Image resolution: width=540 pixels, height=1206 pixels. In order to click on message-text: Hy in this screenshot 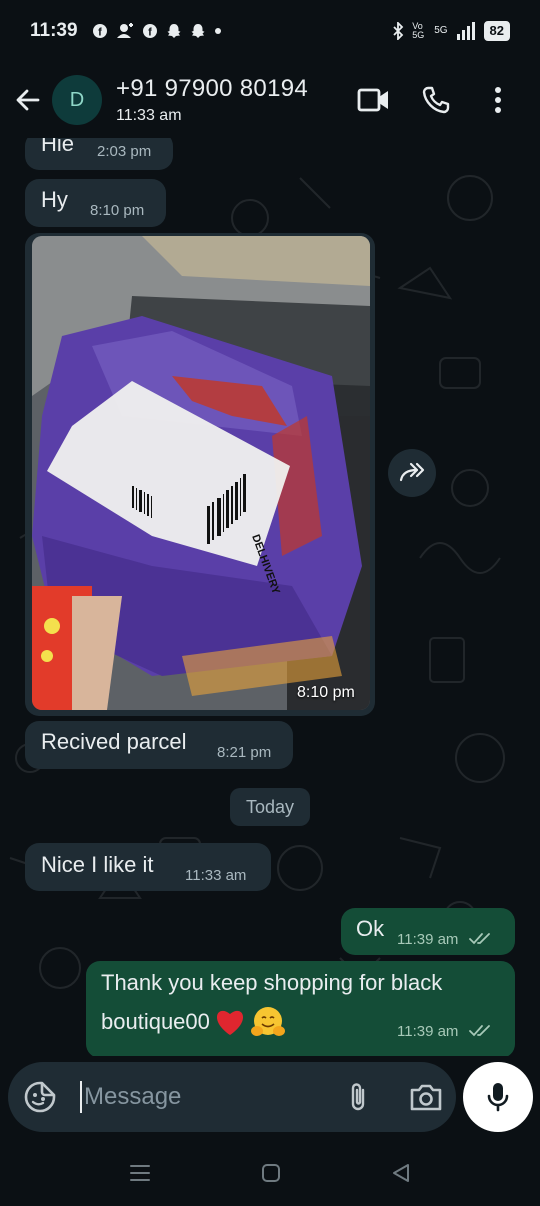, I will do `click(54, 199)`.